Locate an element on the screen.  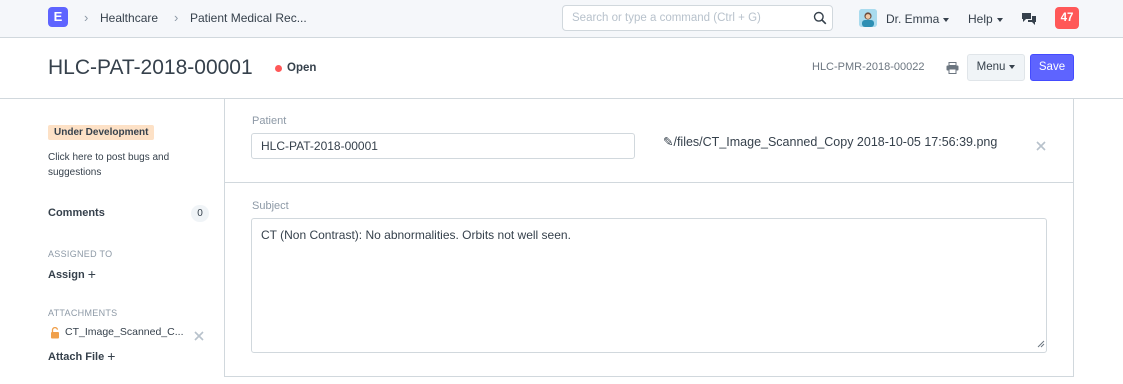
print-icon is located at coordinates (952, 70).